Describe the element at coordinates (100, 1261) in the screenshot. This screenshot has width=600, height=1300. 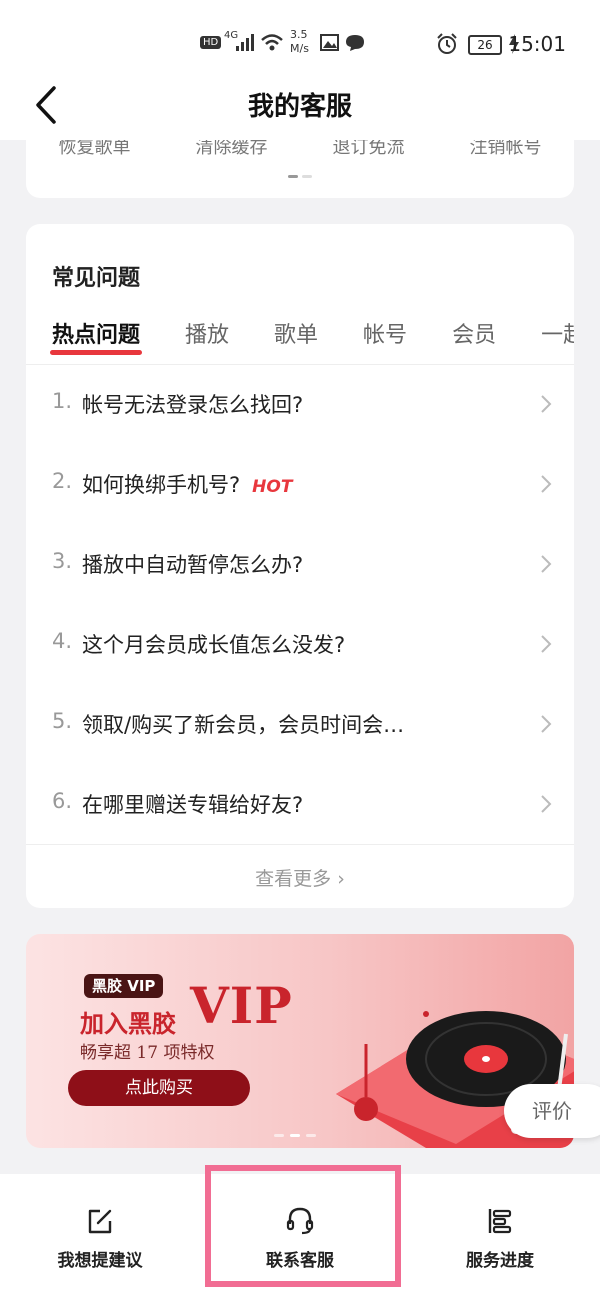
I see `suggestion-label: 我想提建议` at that location.